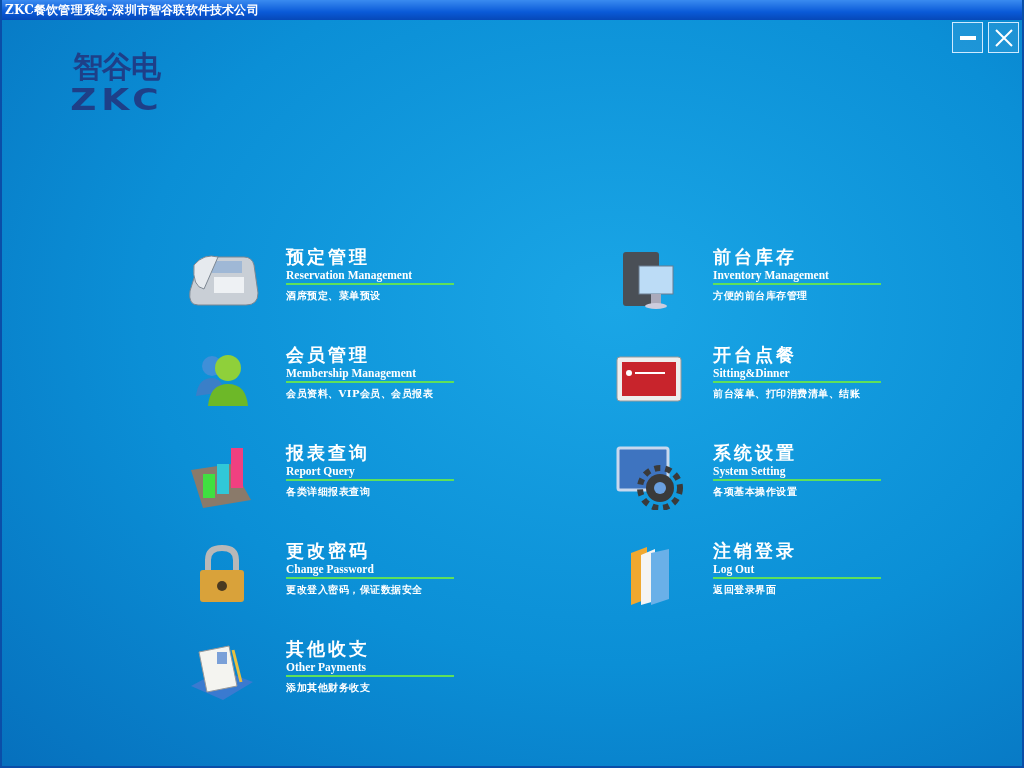  I want to click on close-button, so click(1003, 37).